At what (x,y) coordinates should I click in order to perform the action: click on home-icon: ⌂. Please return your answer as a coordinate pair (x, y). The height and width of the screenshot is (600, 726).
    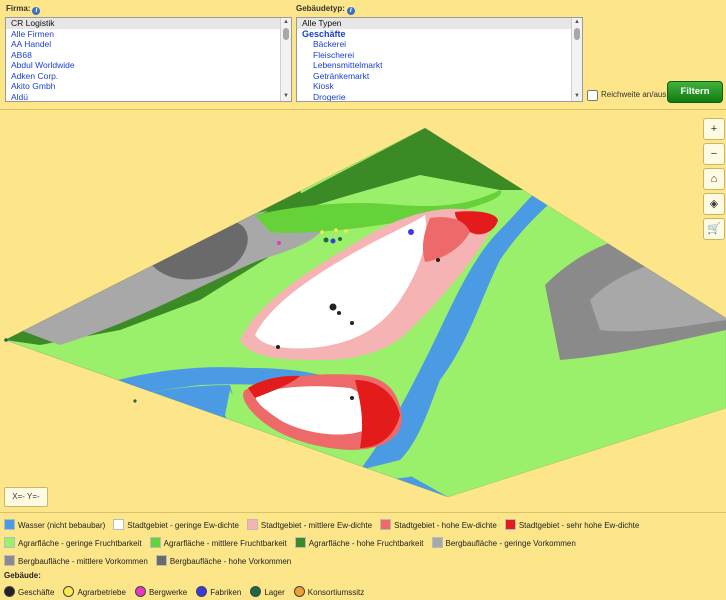
    Looking at the image, I should click on (714, 179).